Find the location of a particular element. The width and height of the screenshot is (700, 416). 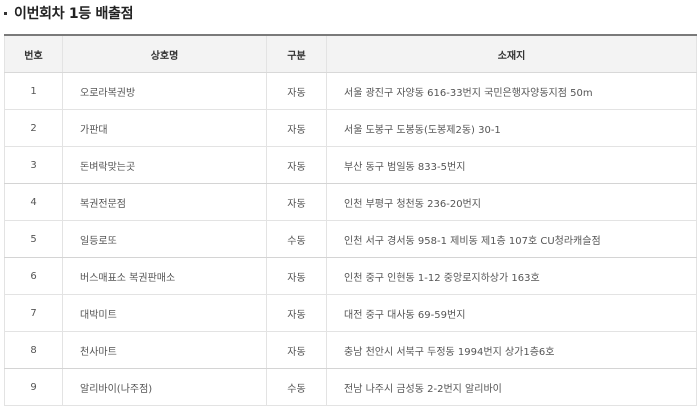

table-row: 3 돈벼락맞는곳 자동 부산 동구 범일동 833-5번지 is located at coordinates (350, 165).